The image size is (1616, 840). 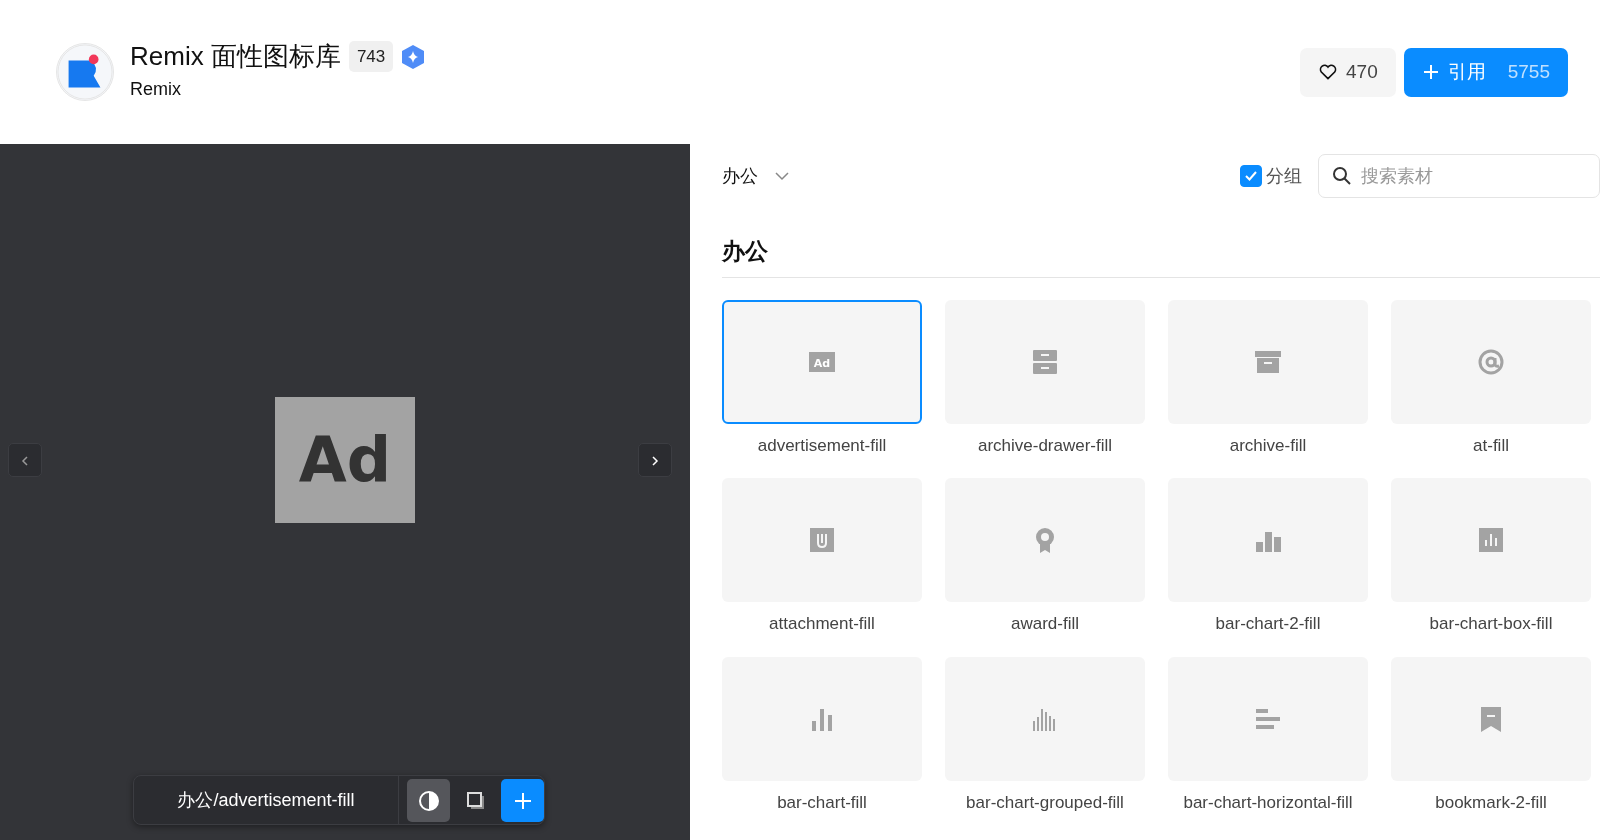 I want to click on chevron-left-icon, so click(x=25, y=460).